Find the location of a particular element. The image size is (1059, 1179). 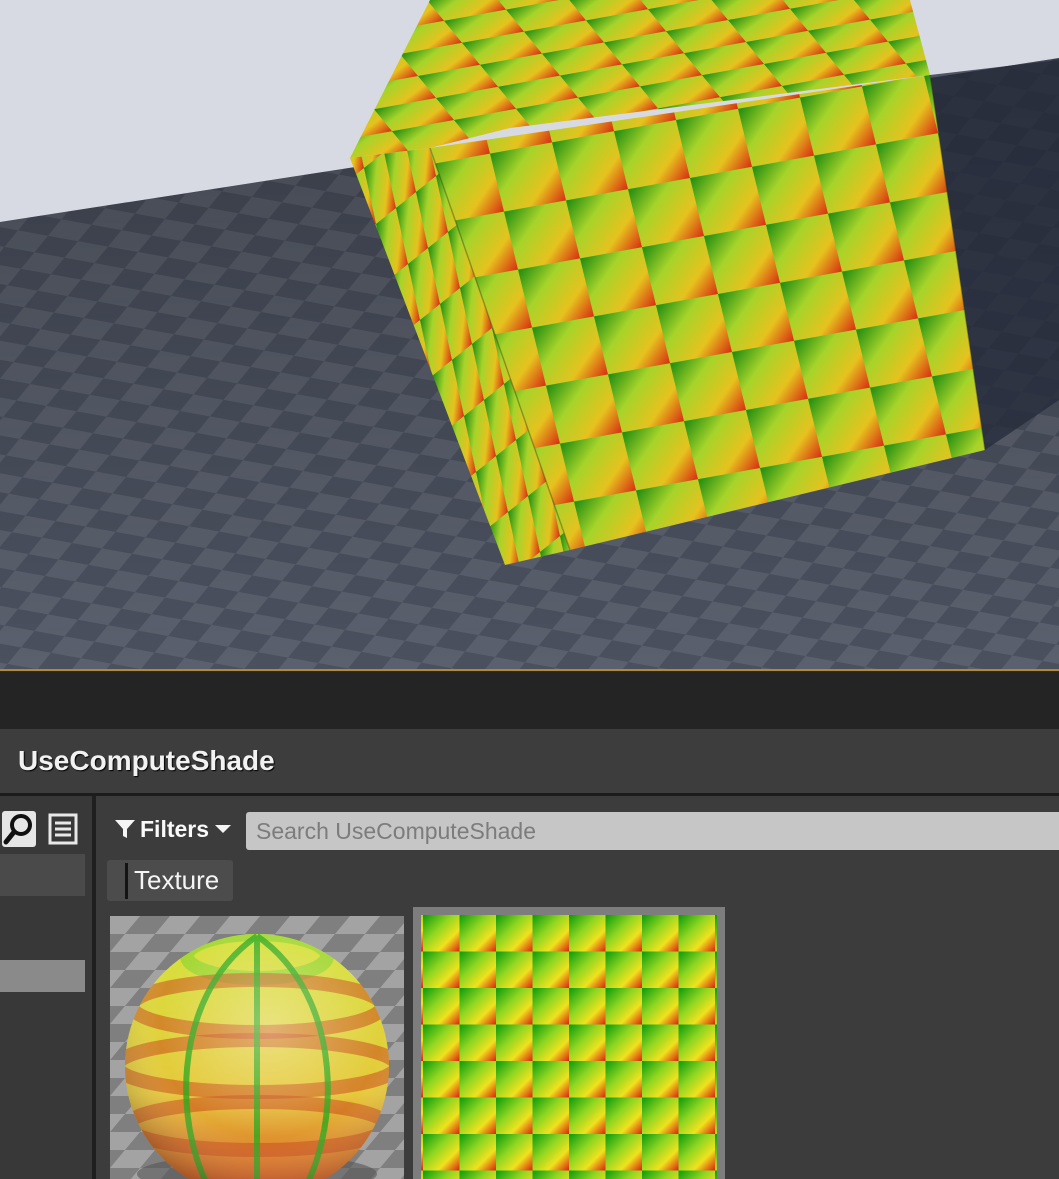

content-browser-header: UseComputeShade is located at coordinates (529, 762).